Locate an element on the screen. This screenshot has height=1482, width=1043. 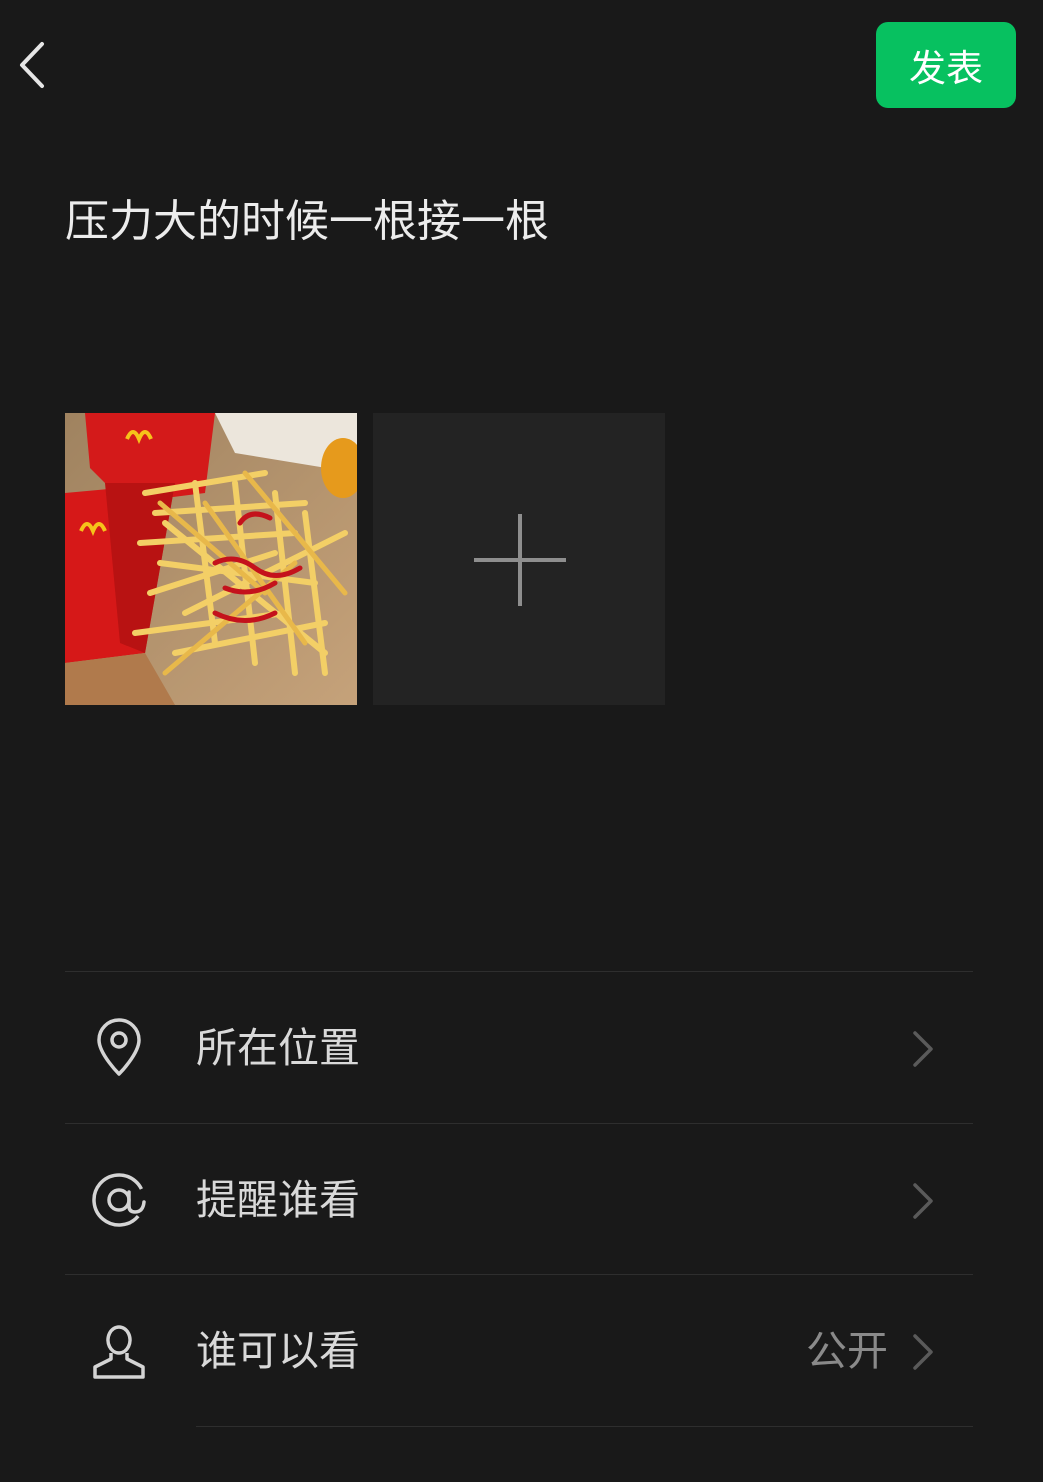
option-value: 公开 is located at coordinates (847, 1351).